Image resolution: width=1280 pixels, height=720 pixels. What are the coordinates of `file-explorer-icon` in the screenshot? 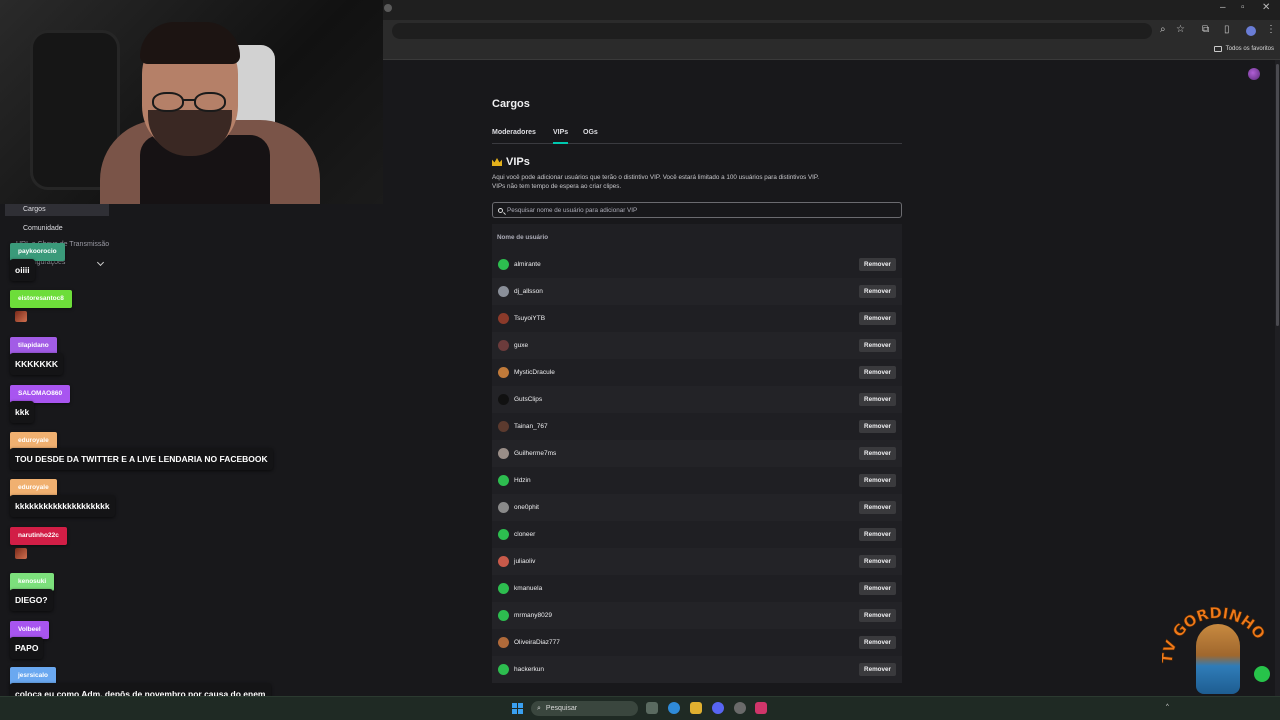 It's located at (696, 708).